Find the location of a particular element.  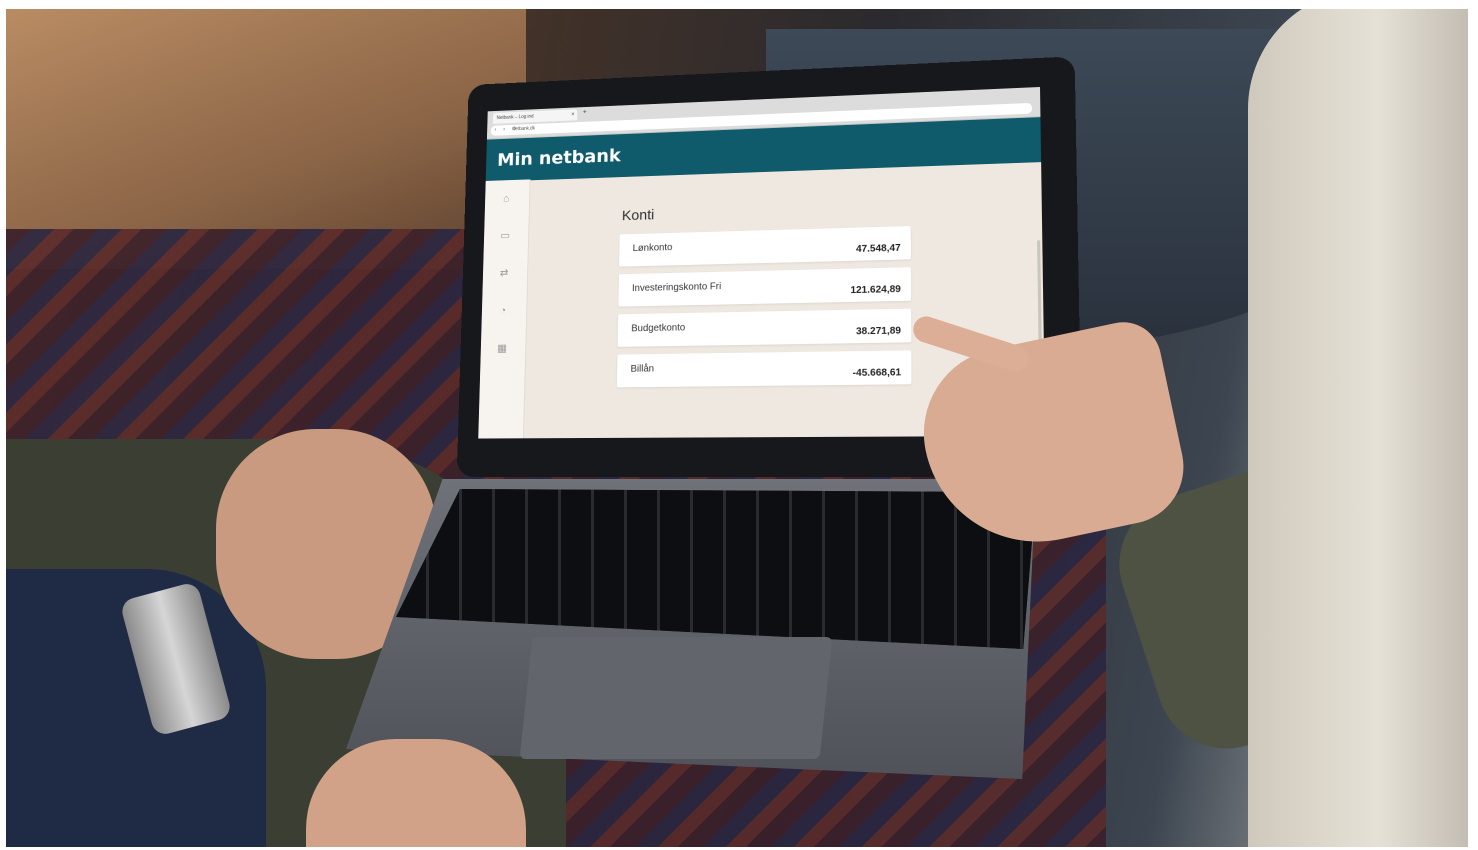

calendar-icon: ▦ is located at coordinates (501, 349).